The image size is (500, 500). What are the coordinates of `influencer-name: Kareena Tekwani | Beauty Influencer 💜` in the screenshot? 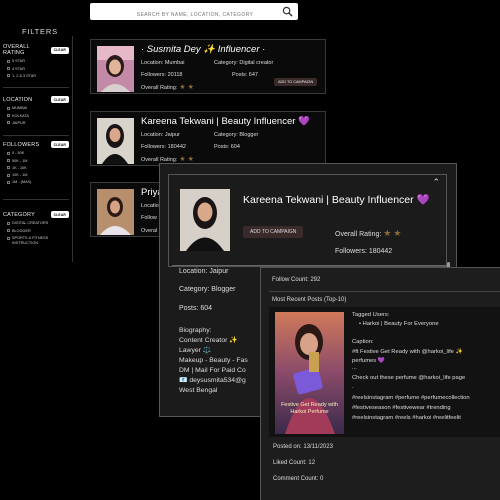 It's located at (225, 121).